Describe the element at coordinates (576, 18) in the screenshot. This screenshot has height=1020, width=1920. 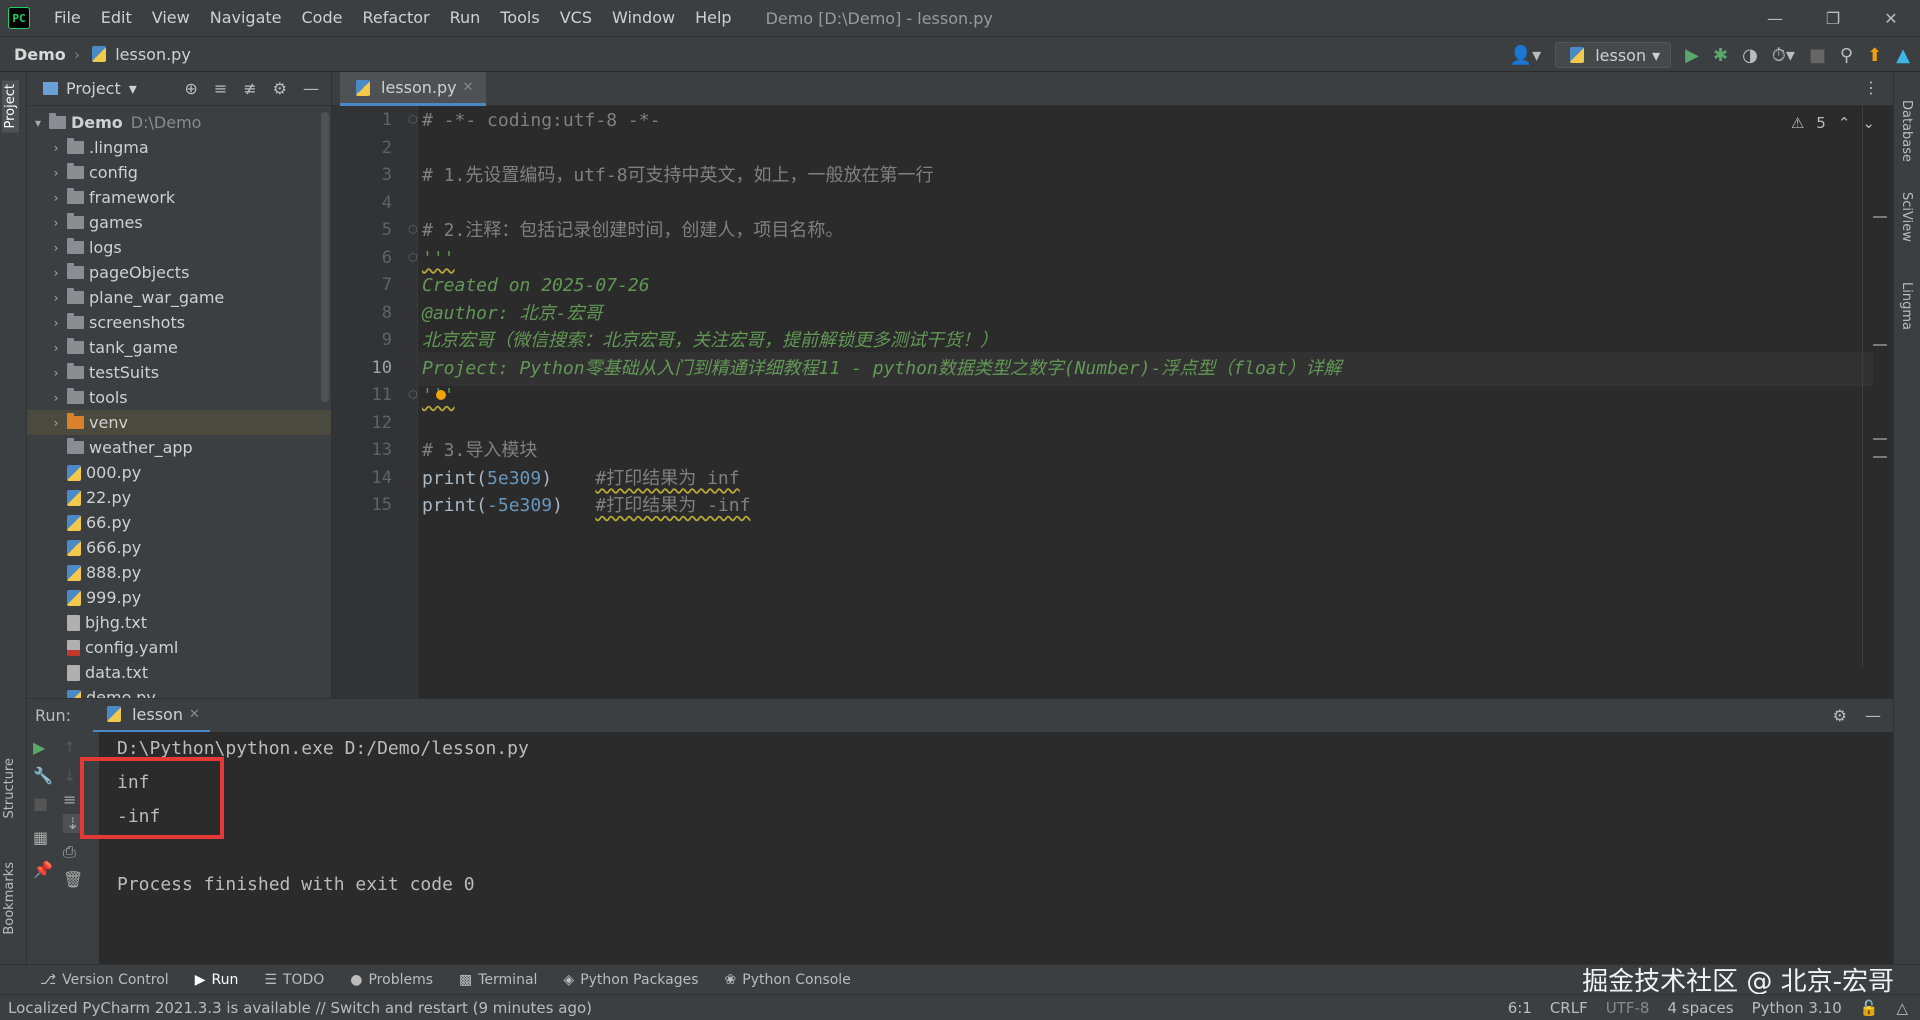
I see `menu-vcs: VCS` at that location.